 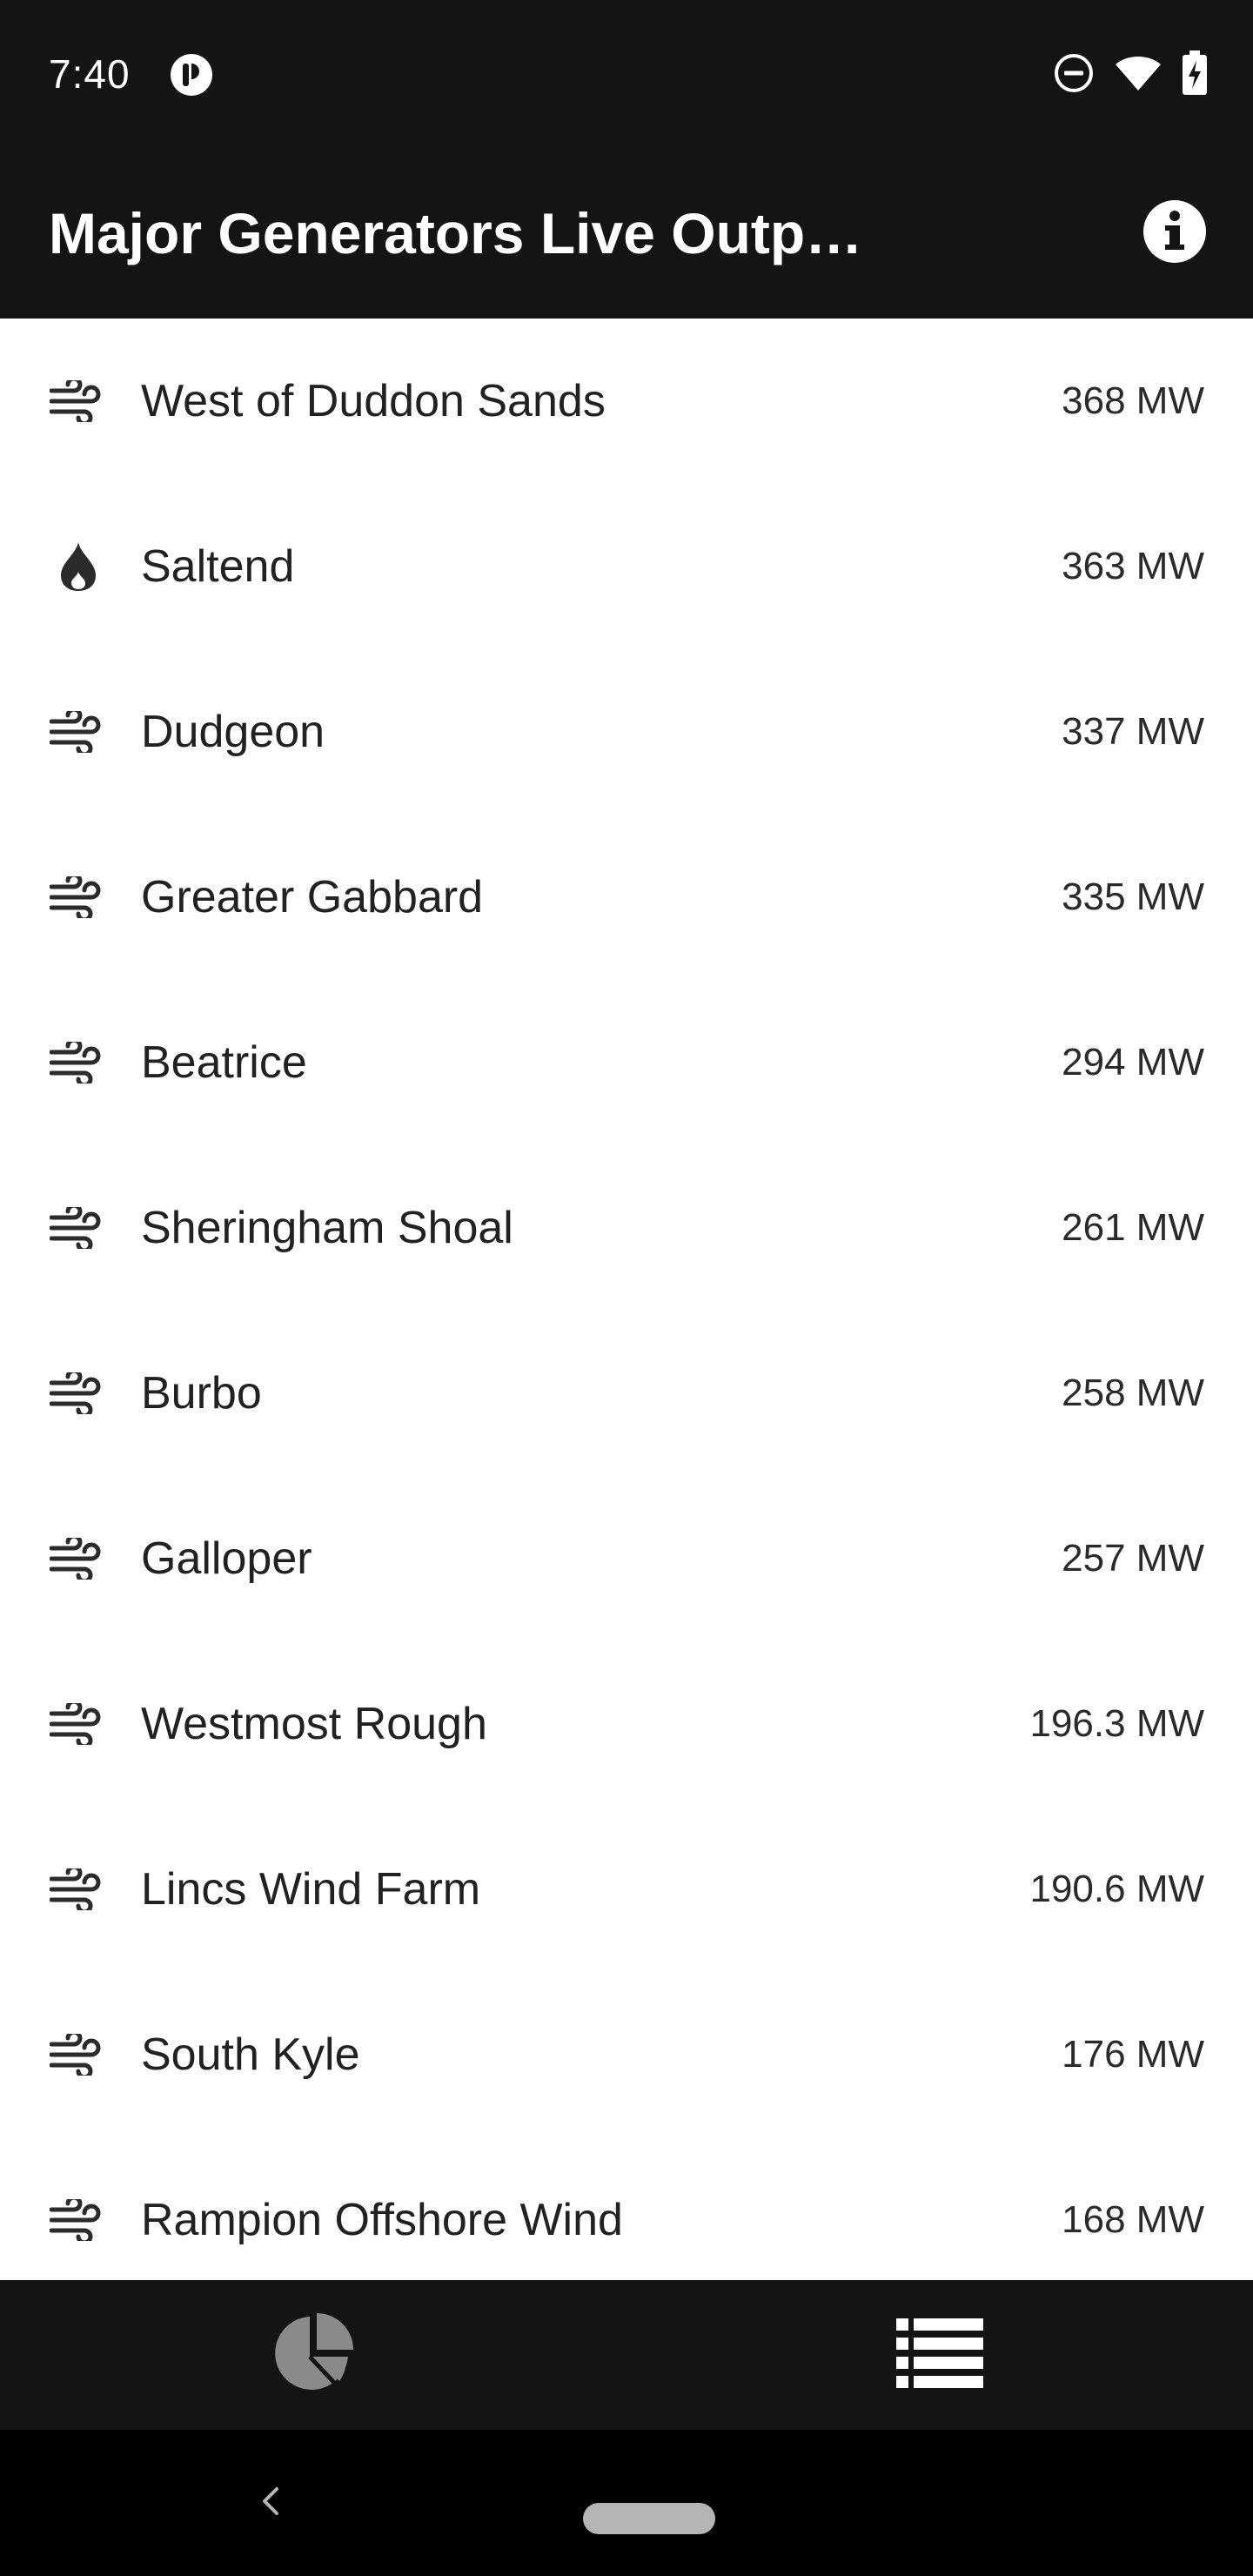 I want to click on generator-name: South Kyle, so click(x=250, y=2054).